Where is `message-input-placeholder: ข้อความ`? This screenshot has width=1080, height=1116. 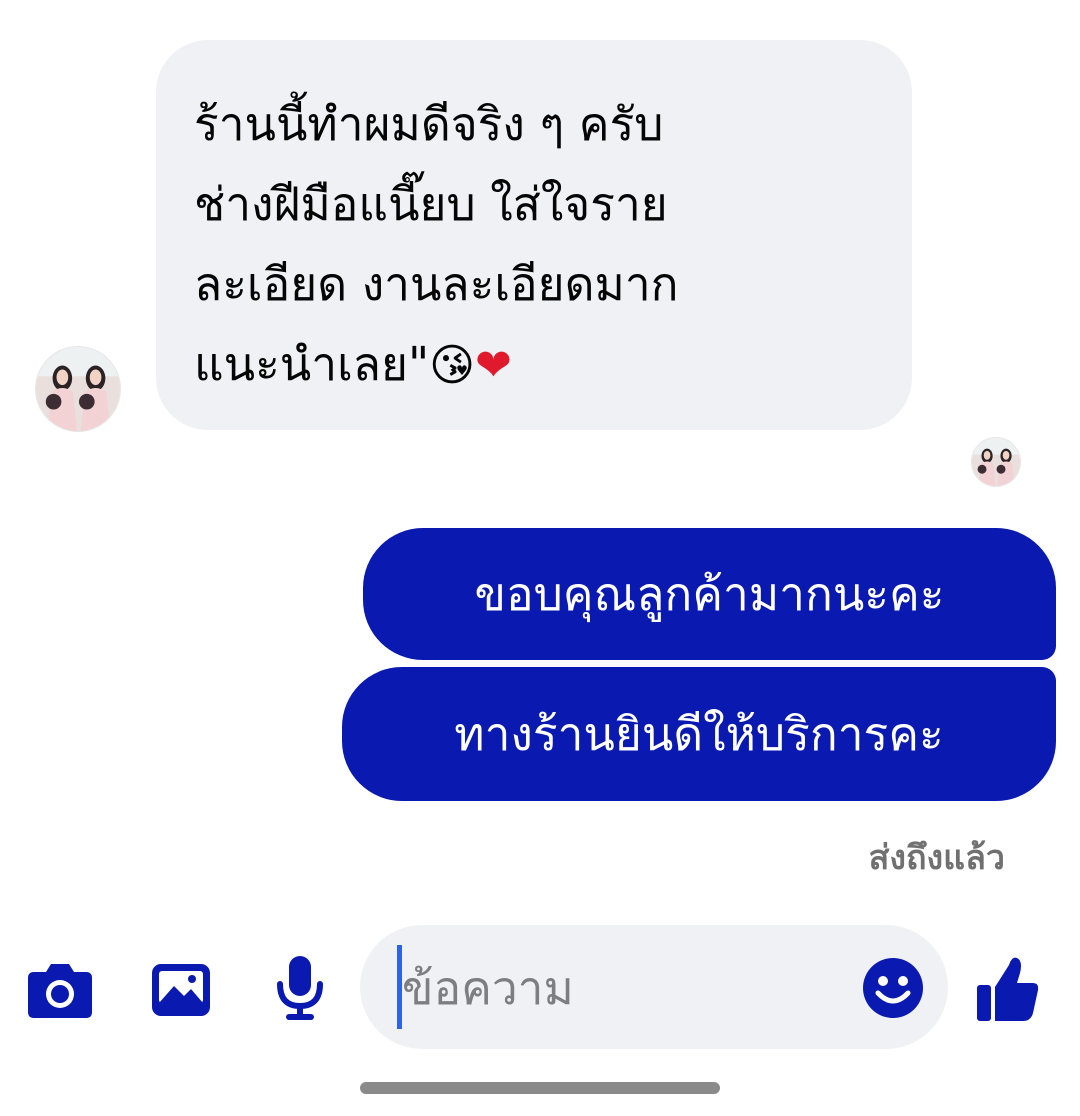 message-input-placeholder: ข้อความ is located at coordinates (488, 988).